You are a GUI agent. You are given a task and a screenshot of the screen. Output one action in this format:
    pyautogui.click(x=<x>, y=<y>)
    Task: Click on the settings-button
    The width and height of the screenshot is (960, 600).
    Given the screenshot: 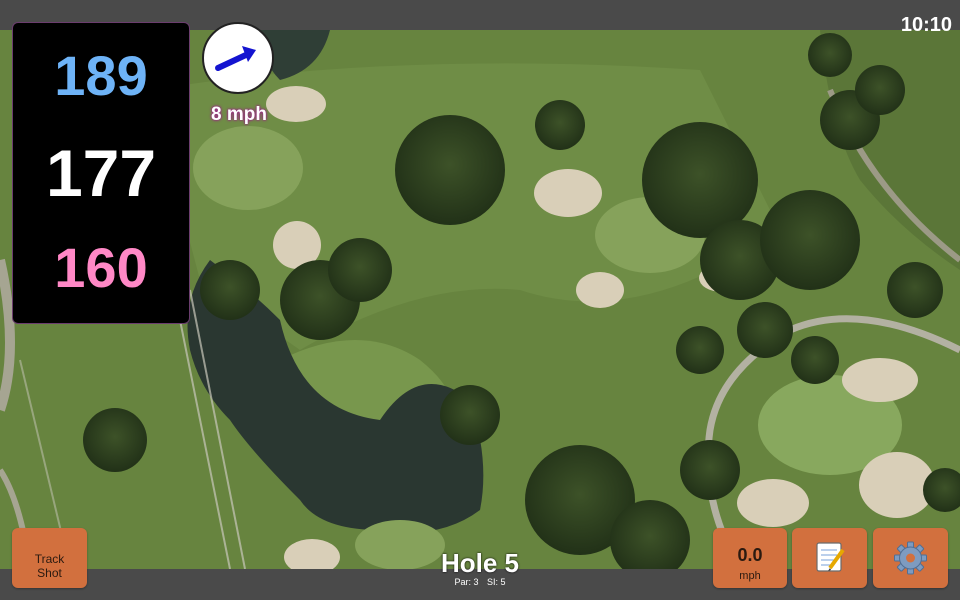 What is the action you would take?
    pyautogui.click(x=910, y=558)
    